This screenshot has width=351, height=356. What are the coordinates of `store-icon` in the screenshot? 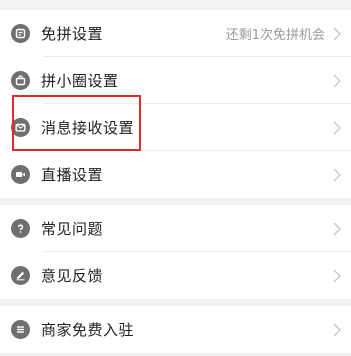 It's located at (20, 329).